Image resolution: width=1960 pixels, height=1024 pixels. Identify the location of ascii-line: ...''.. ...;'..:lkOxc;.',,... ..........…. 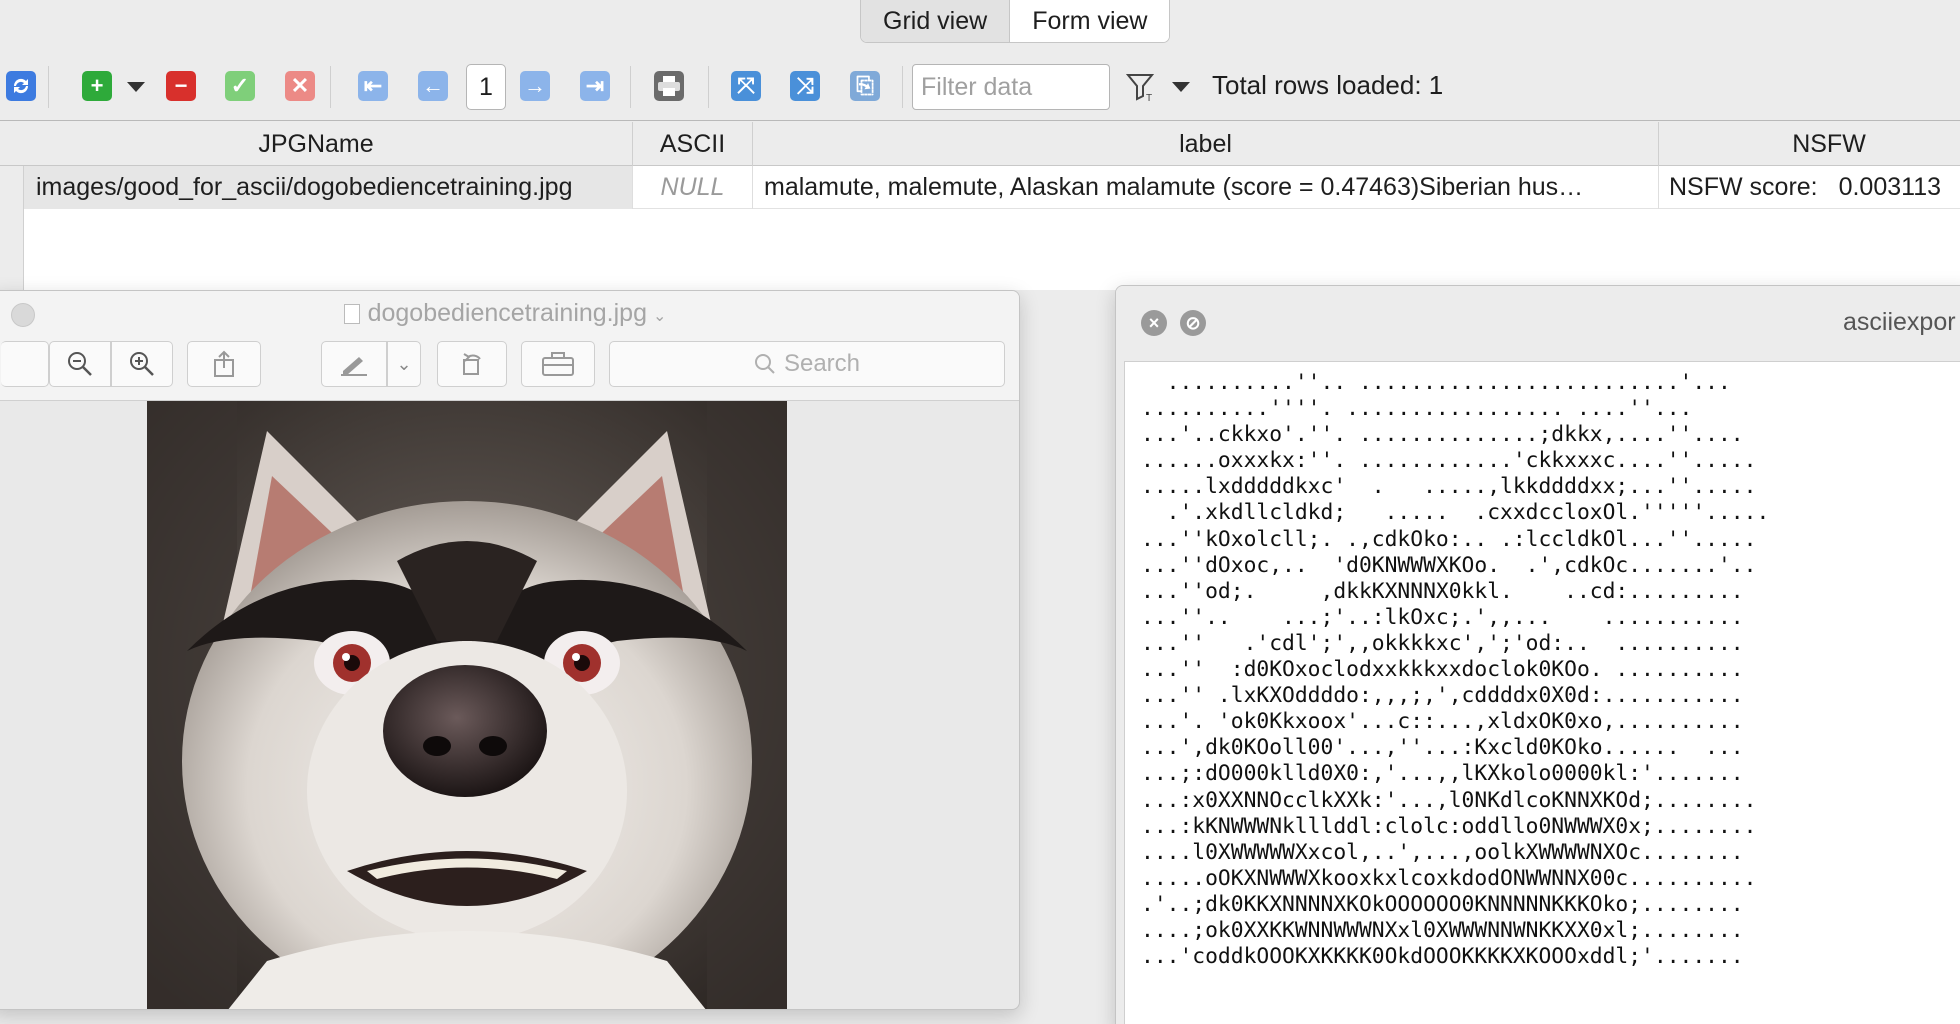
(1442, 617).